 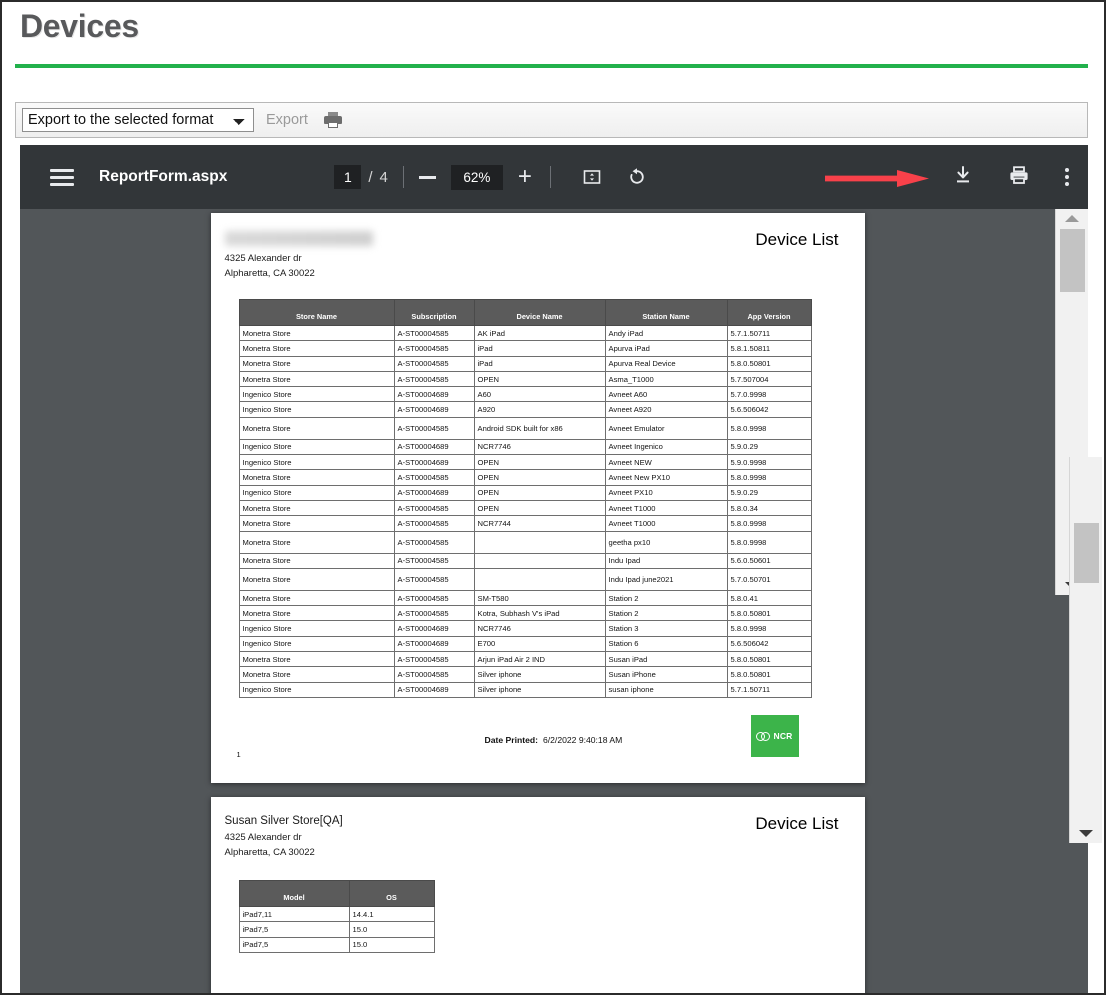 What do you see at coordinates (294, 914) in the screenshot?
I see `table-cell: iPad7,11` at bounding box center [294, 914].